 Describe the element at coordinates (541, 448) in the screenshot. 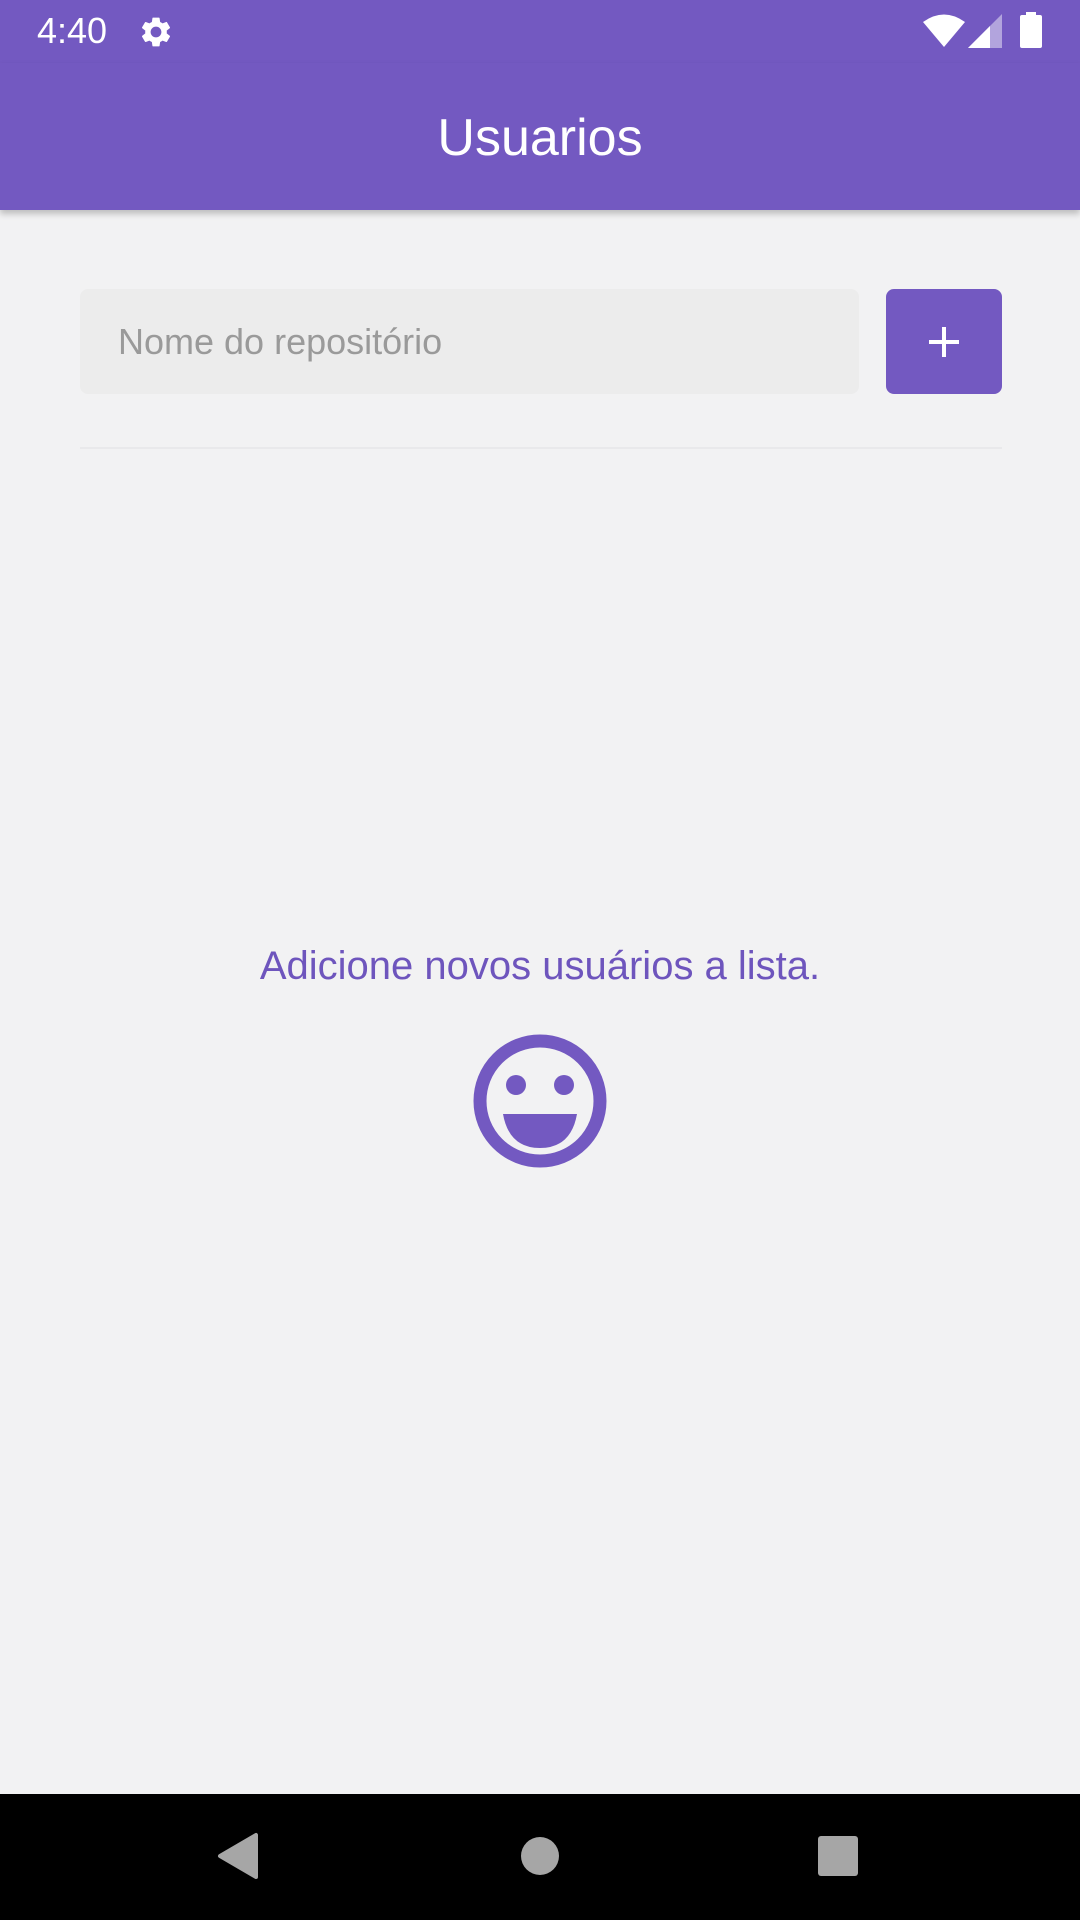

I see `divider` at that location.